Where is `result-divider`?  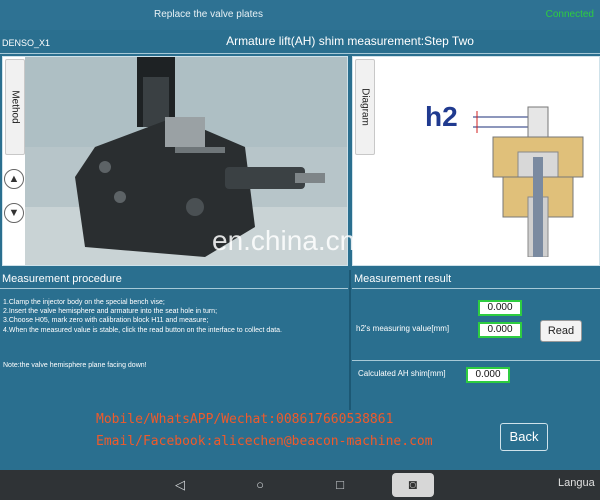 result-divider is located at coordinates (476, 288).